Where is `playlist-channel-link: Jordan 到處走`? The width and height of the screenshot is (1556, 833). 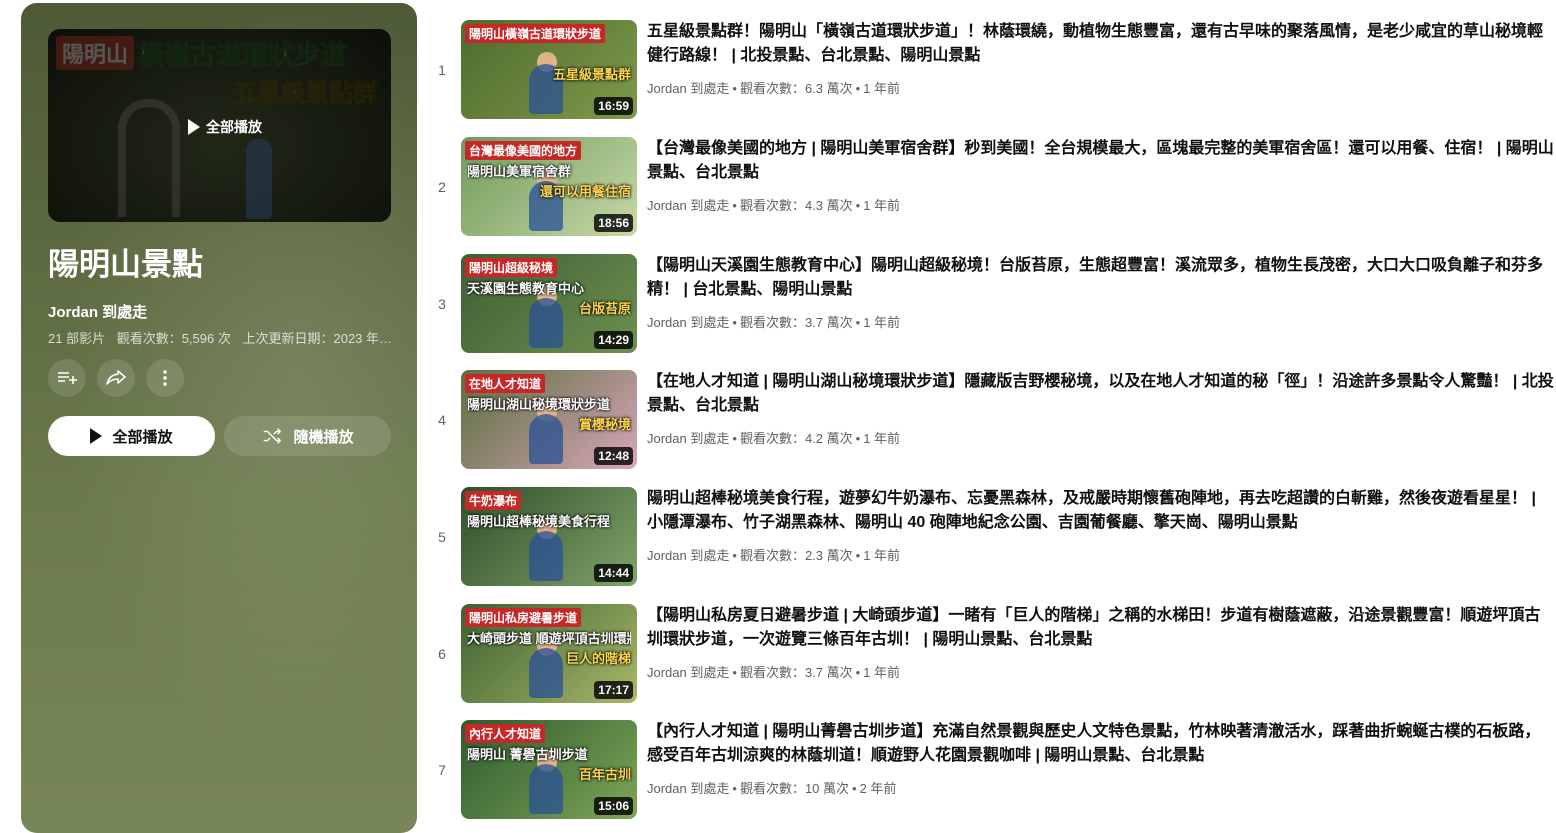 playlist-channel-link: Jordan 到處走 is located at coordinates (97, 311).